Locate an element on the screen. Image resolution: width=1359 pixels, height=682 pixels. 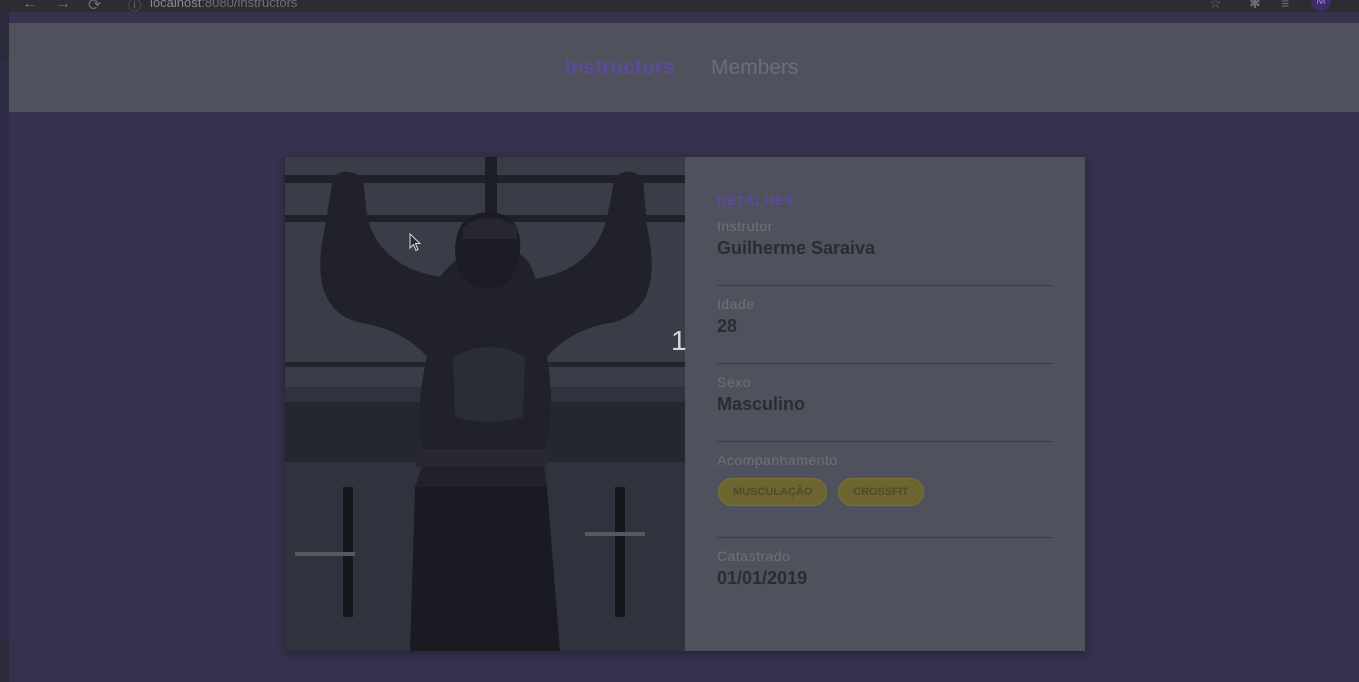
url-host: localhost is located at coordinates (176, 5).